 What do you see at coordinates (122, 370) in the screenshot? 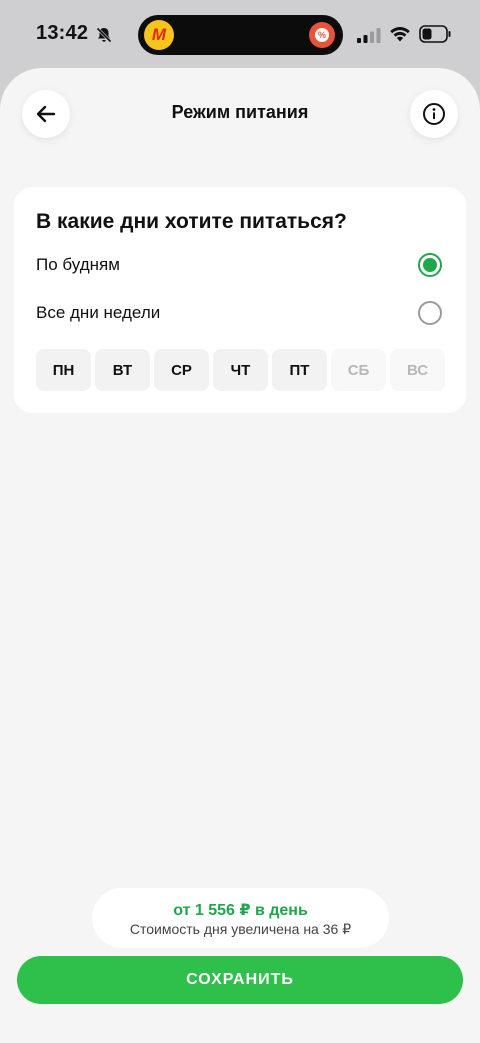
I see `day-tuesday: ВТ` at bounding box center [122, 370].